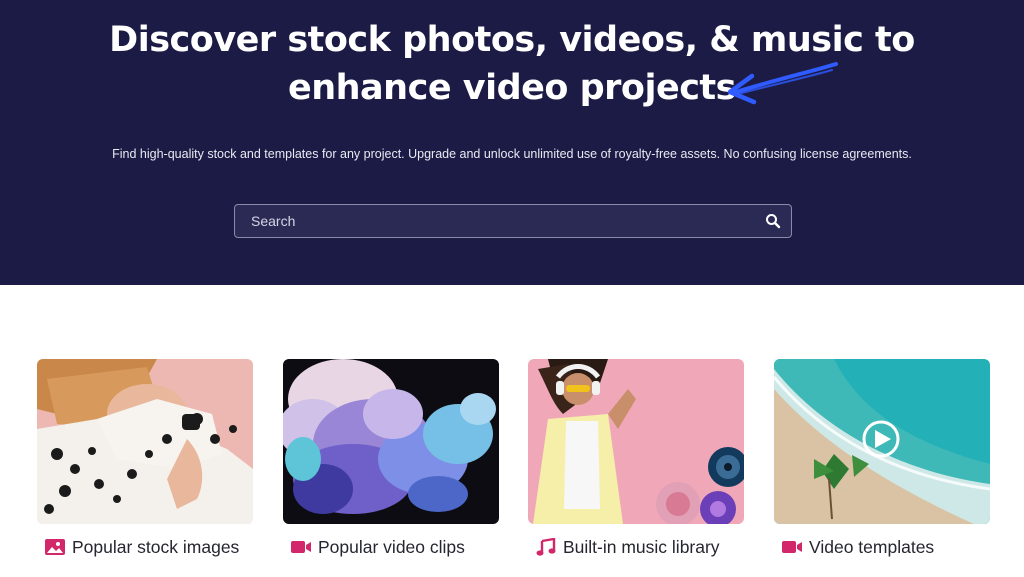 The height and width of the screenshot is (577, 1024). Describe the element at coordinates (495, 221) in the screenshot. I see `search-input` at that location.